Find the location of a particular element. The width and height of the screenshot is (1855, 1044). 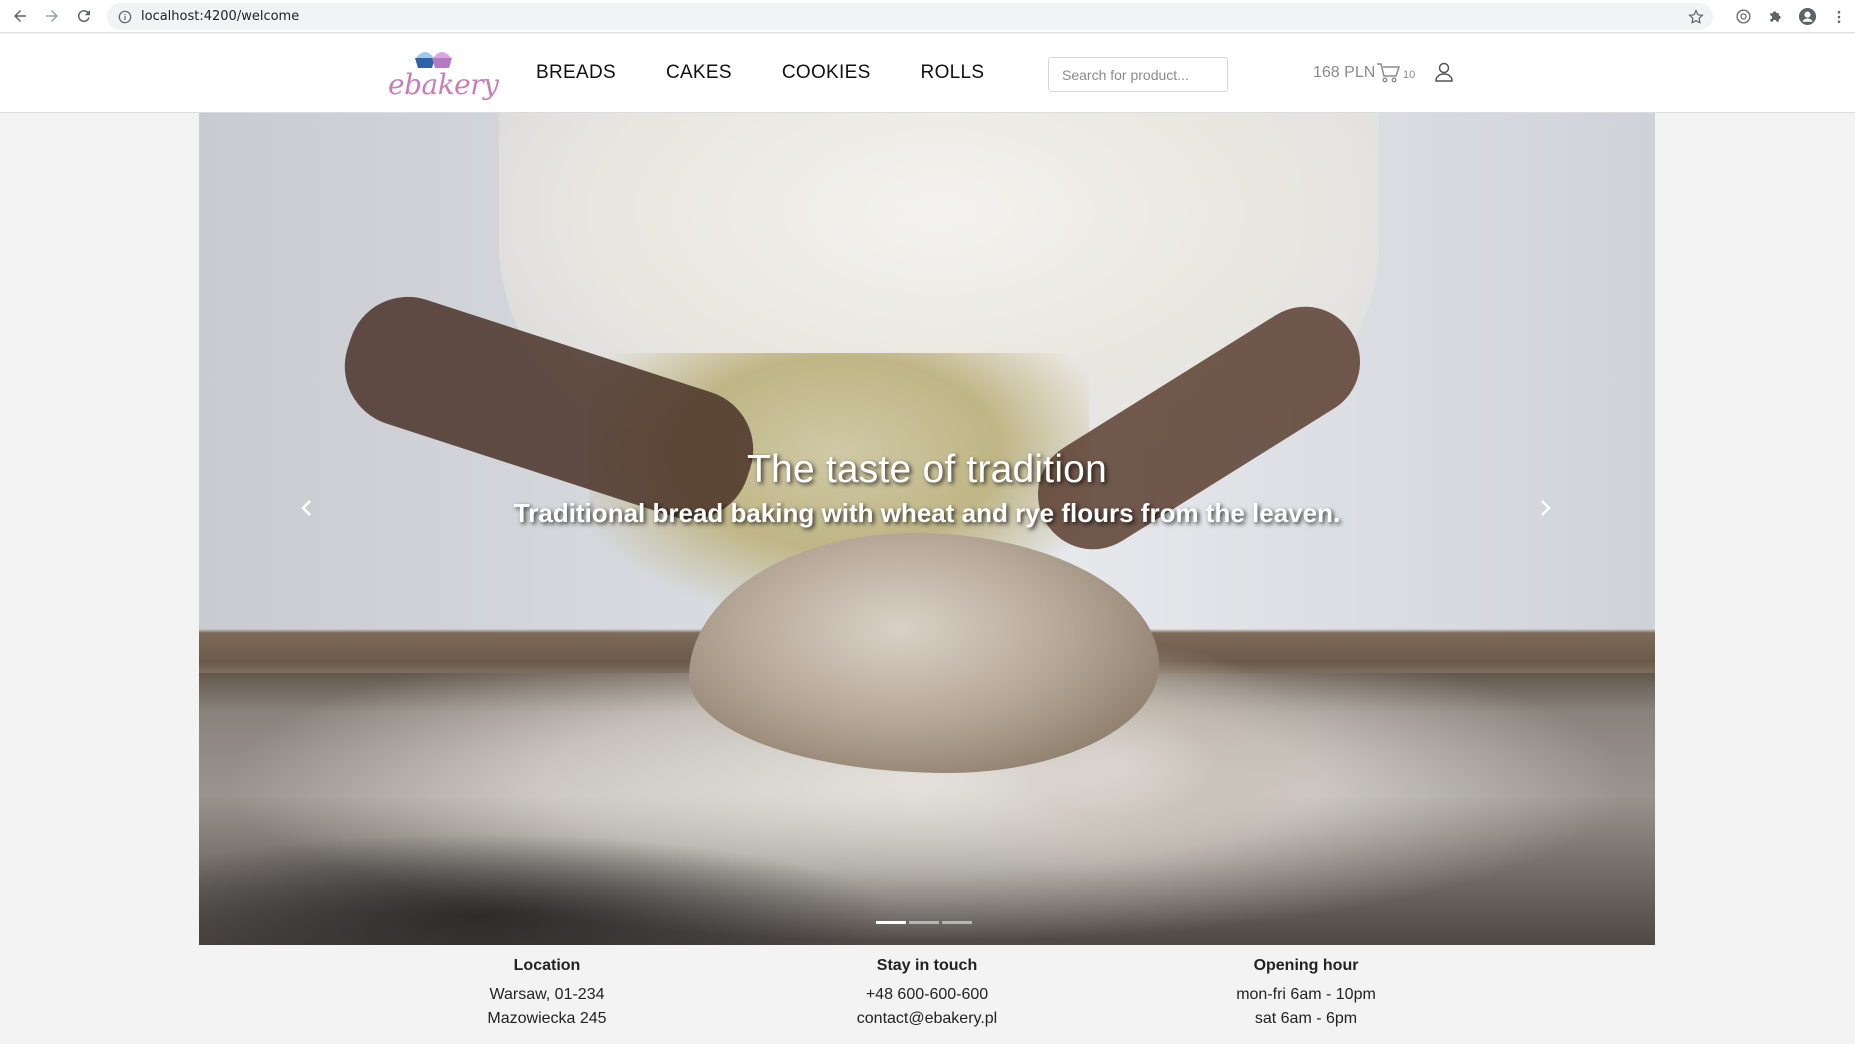

carousel-indicators is located at coordinates (924, 922).